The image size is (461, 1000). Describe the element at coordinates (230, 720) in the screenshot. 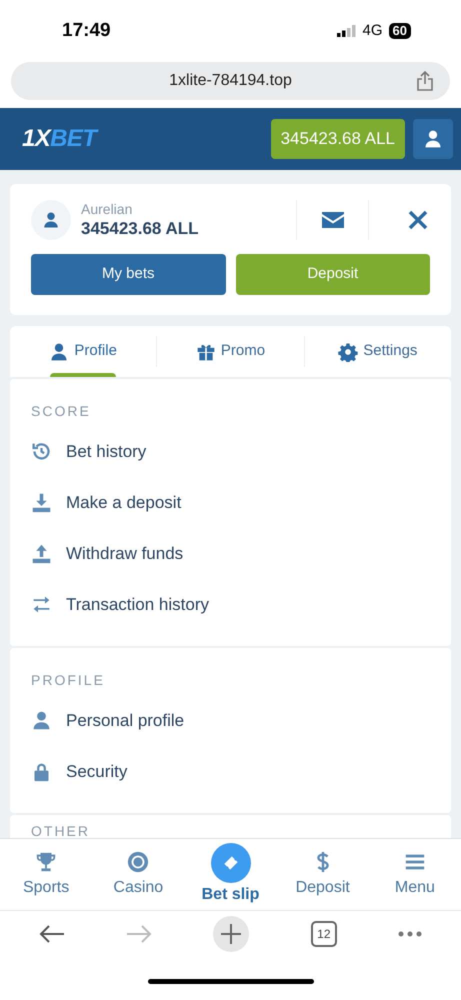

I see `list-option: Personal profile` at that location.